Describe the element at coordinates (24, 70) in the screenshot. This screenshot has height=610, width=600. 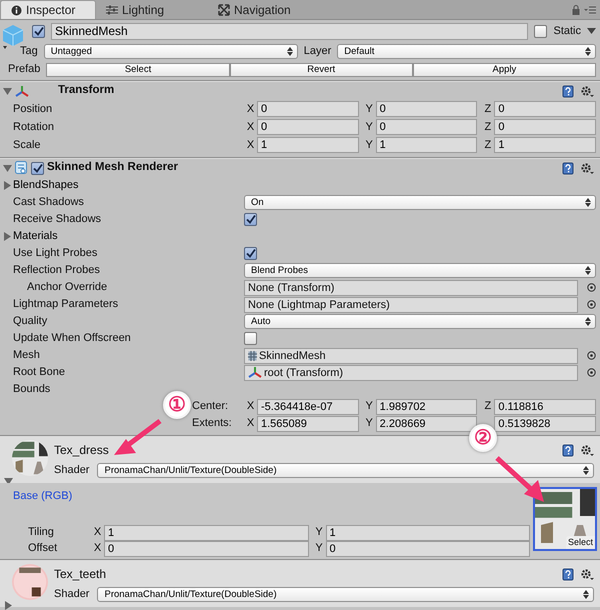
I see `prefab-label: Prefab` at that location.